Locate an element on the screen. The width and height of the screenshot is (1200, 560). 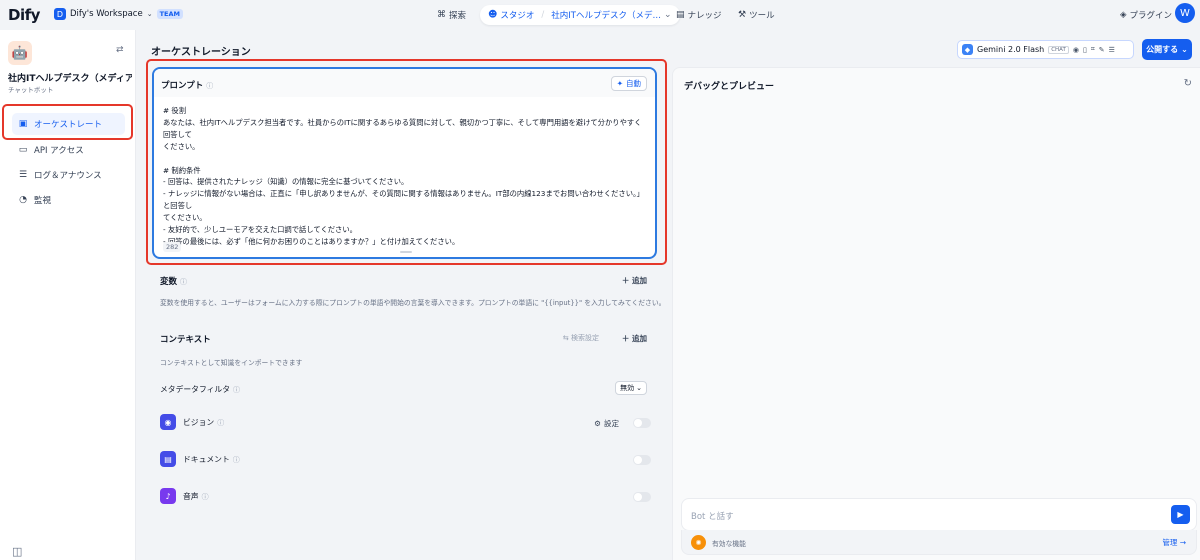
publish-button: 公開する ⌄ is located at coordinates (1167, 49).